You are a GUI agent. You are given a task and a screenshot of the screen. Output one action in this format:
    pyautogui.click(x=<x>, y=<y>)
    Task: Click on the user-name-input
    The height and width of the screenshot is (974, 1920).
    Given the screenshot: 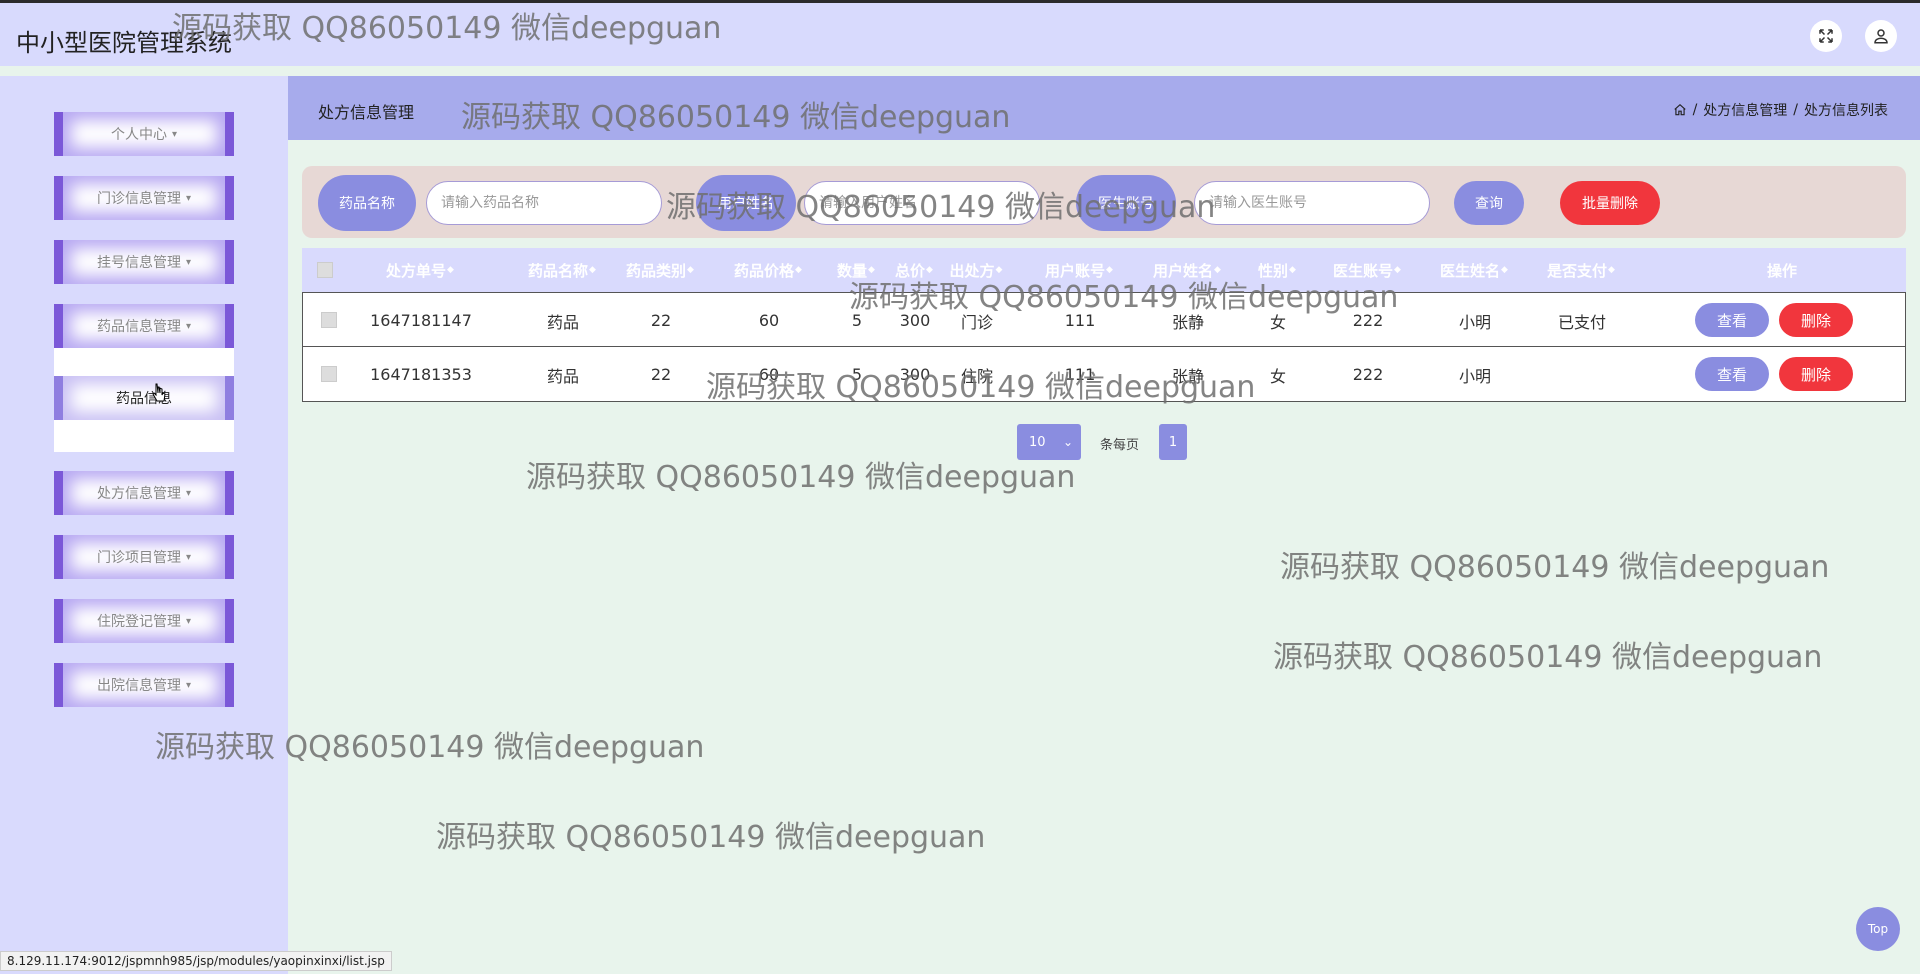 What is the action you would take?
    pyautogui.click(x=922, y=203)
    